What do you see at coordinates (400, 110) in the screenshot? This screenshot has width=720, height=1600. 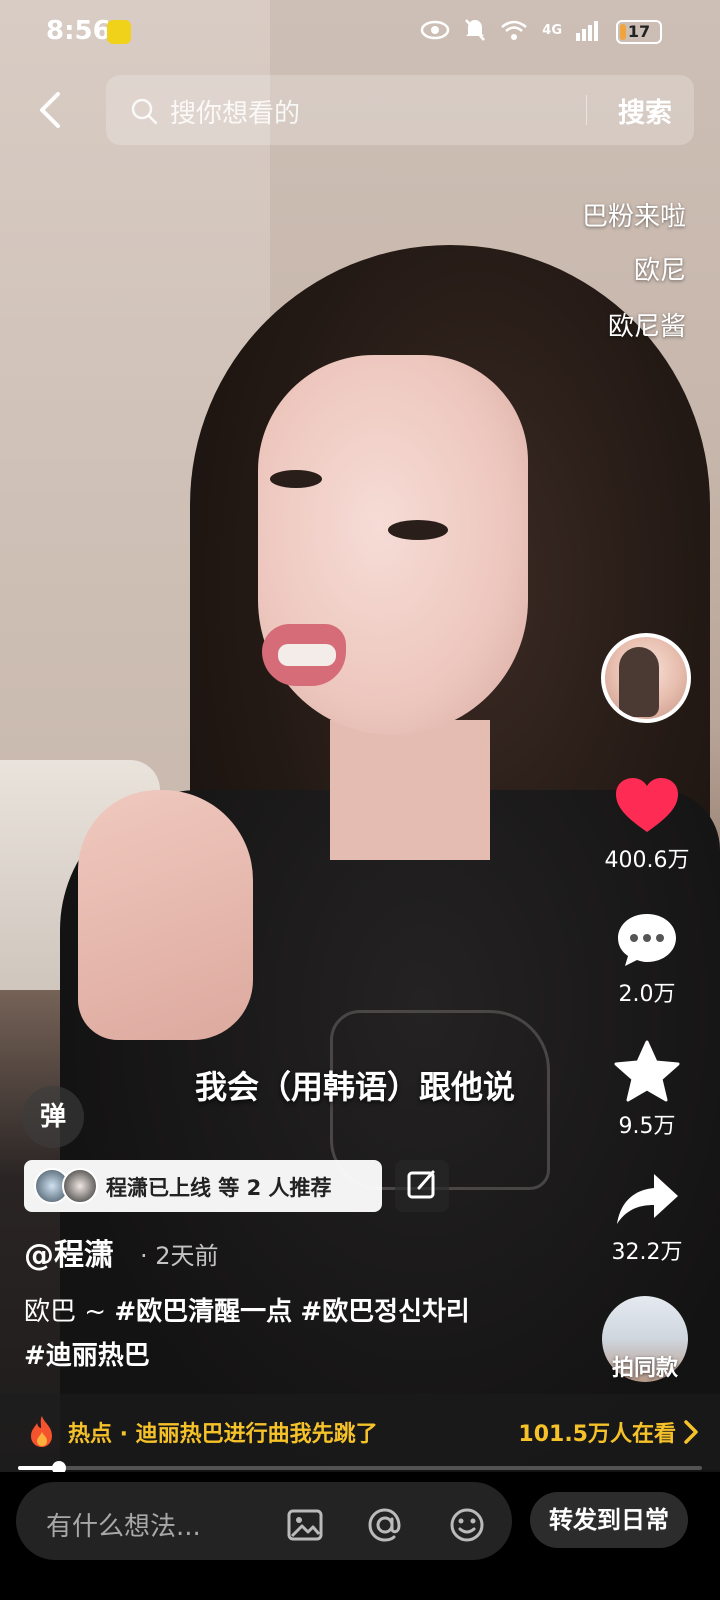 I see `search-bar: 搜你想看的 搜索` at bounding box center [400, 110].